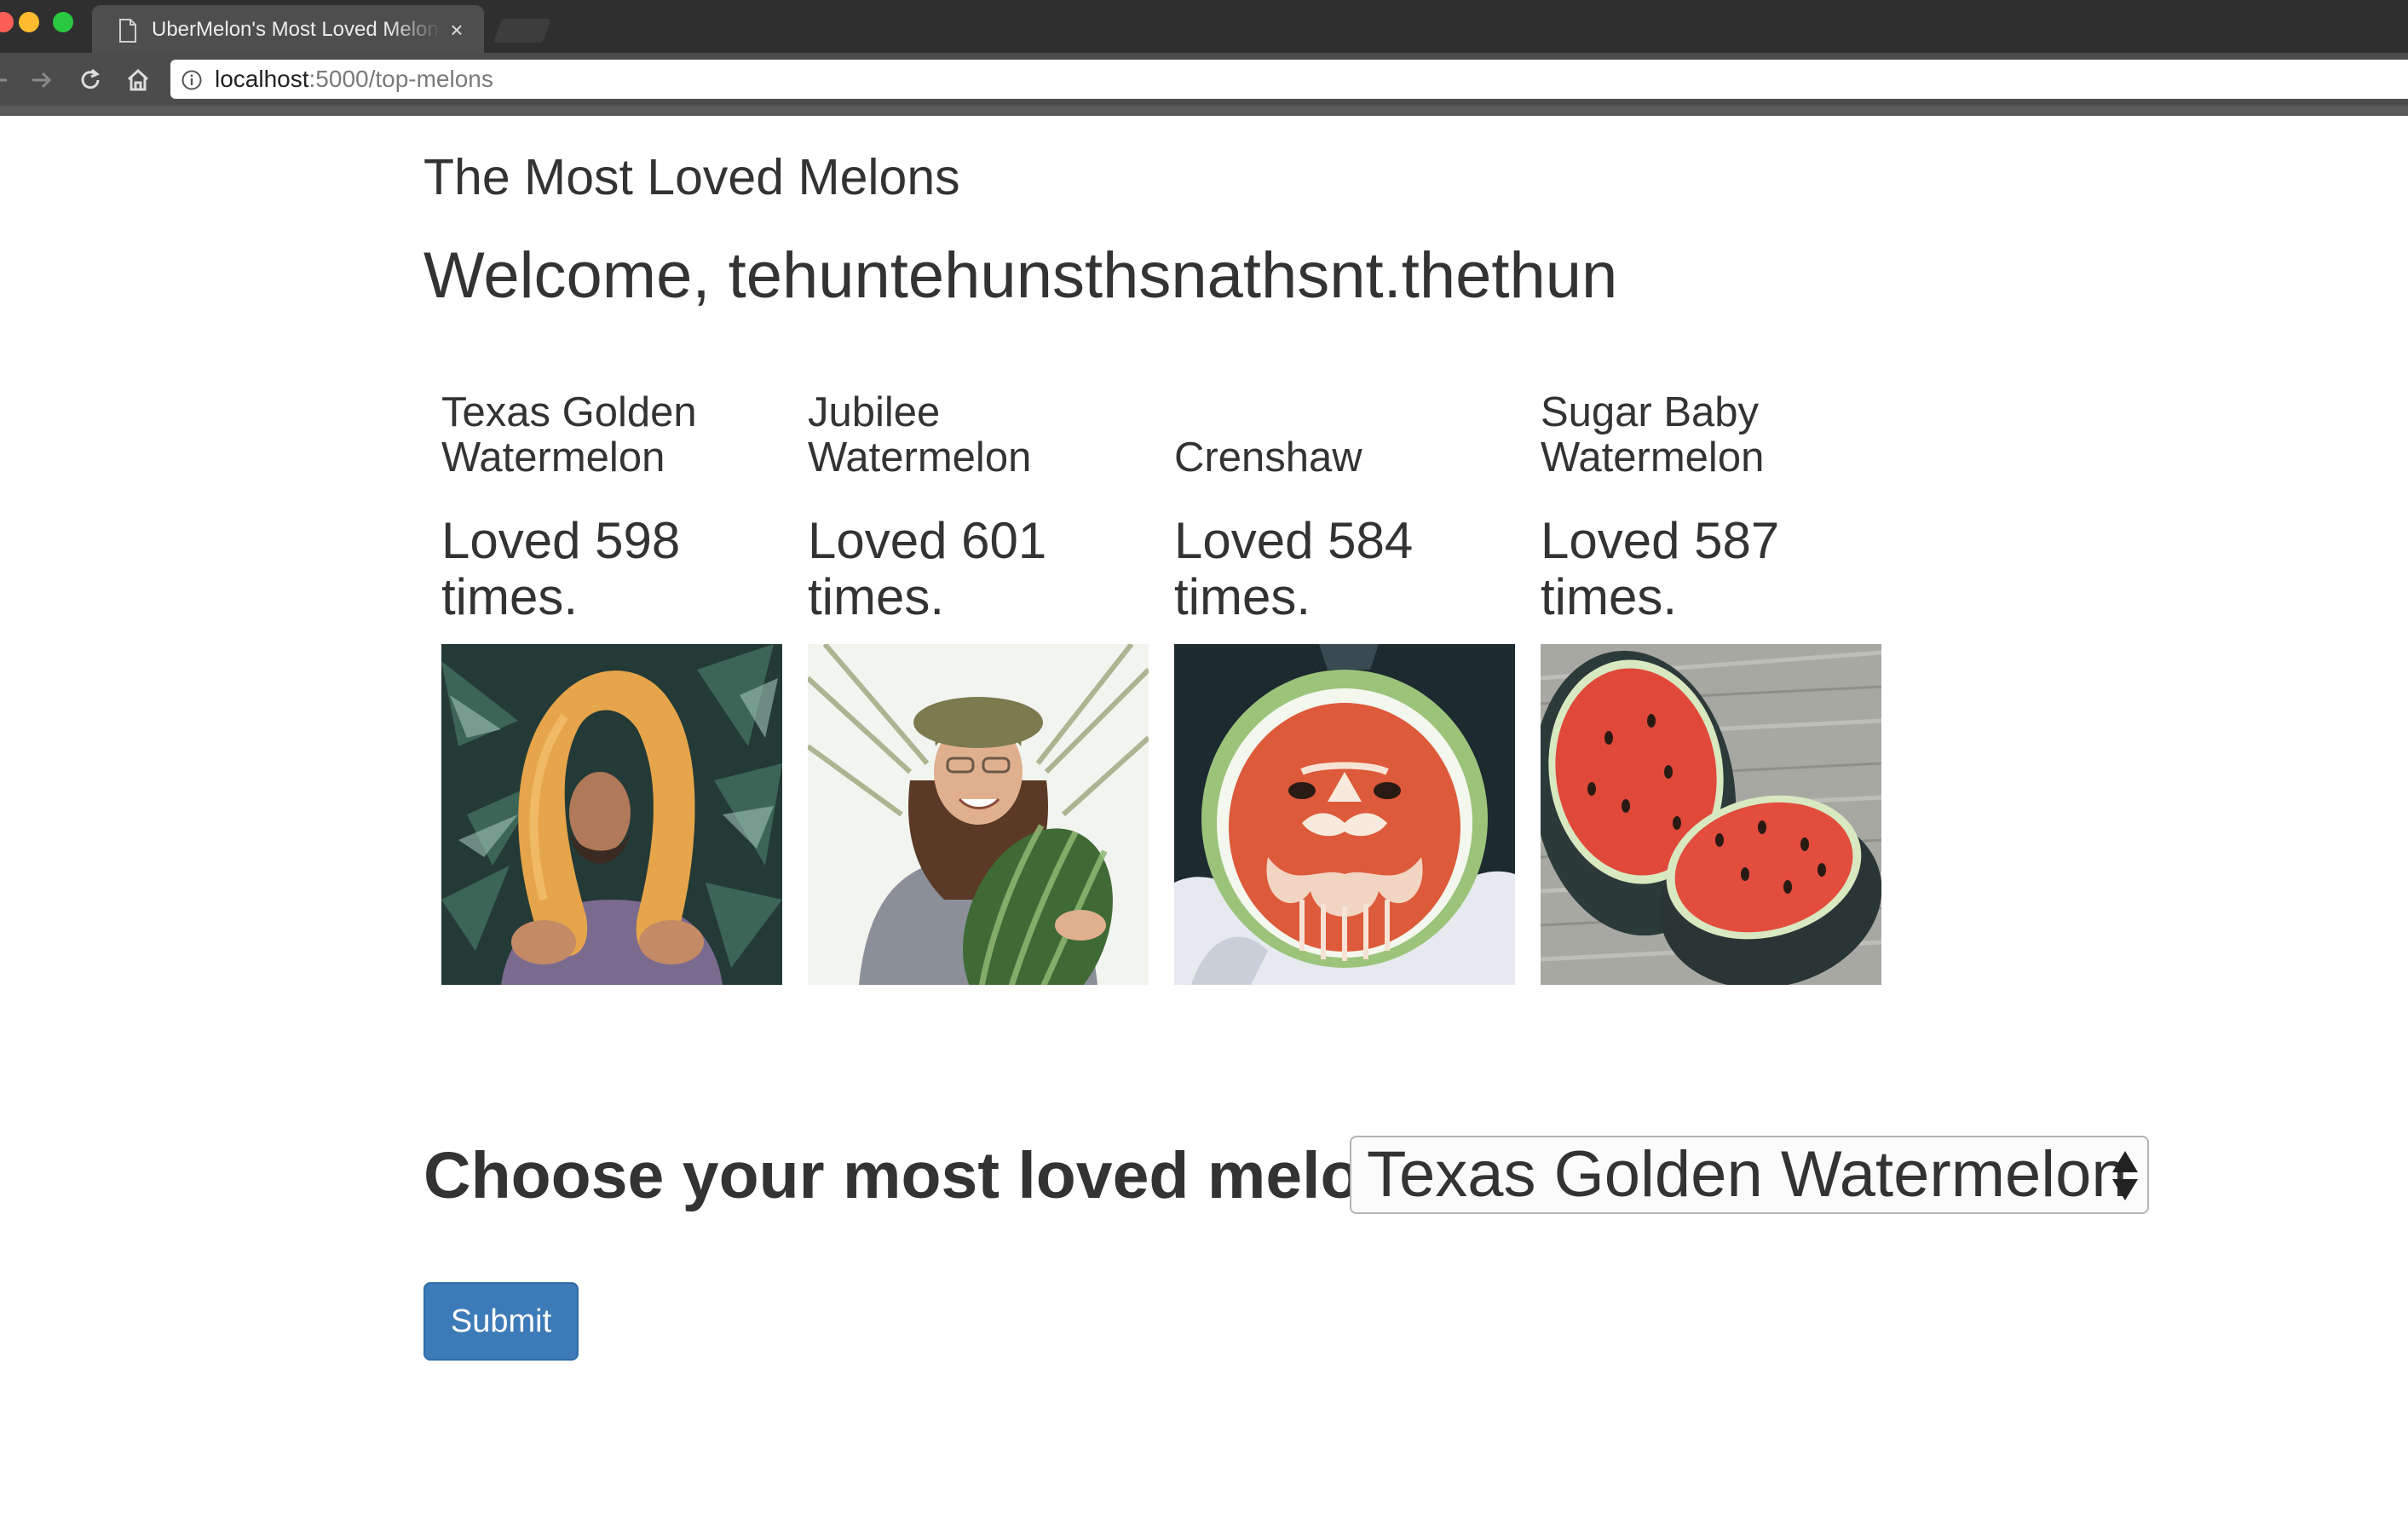  What do you see at coordinates (457, 30) in the screenshot?
I see `tab-close-icon: ×` at bounding box center [457, 30].